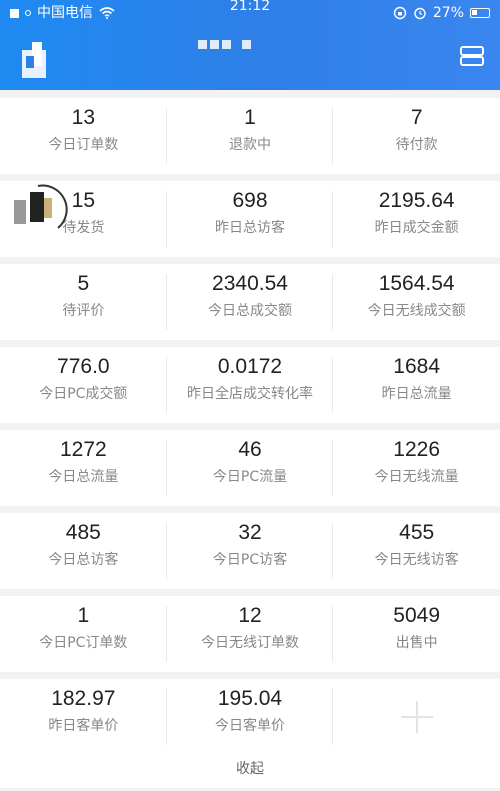 Image resolution: width=500 pixels, height=791 pixels. Describe the element at coordinates (417, 532) in the screenshot. I see `stat-value: 455` at that location.